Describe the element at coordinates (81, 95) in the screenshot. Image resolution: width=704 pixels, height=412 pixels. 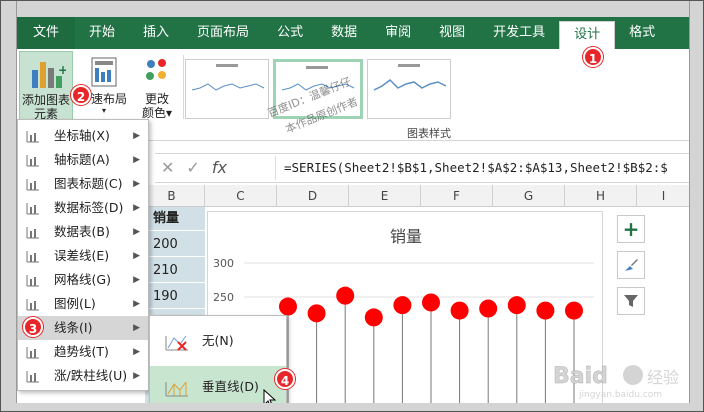
I see `step-badge-2: 2` at that location.